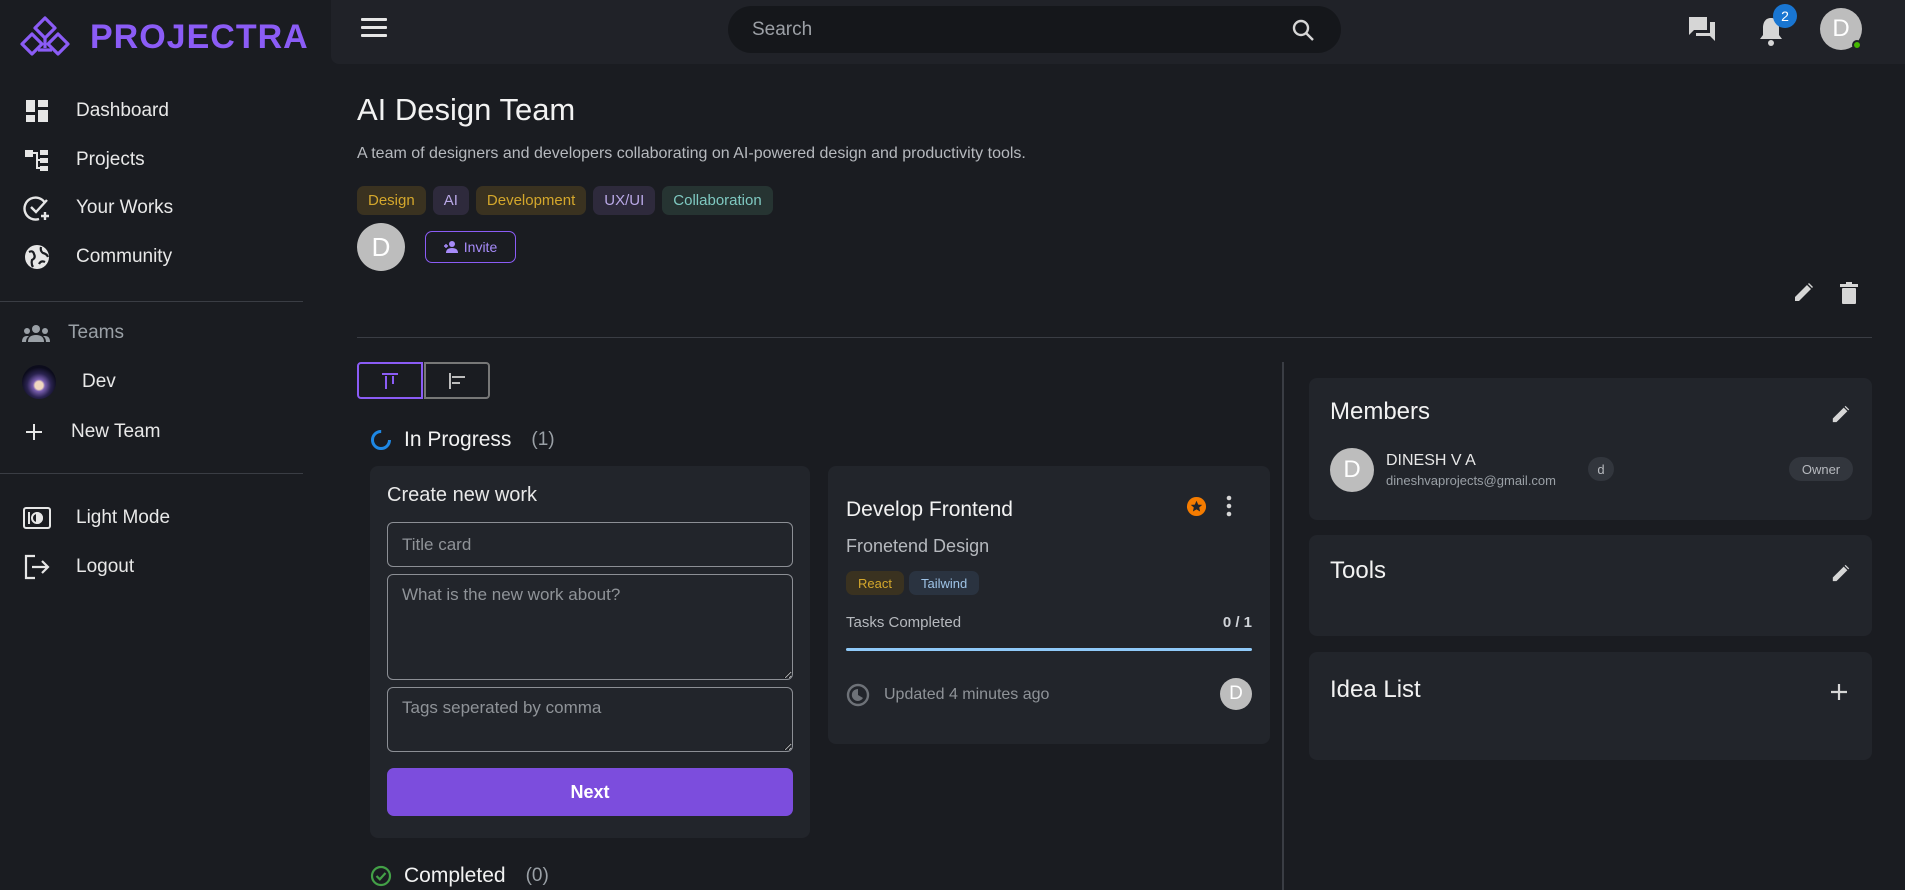  I want to click on idea-list-title: Idea List, so click(1375, 689).